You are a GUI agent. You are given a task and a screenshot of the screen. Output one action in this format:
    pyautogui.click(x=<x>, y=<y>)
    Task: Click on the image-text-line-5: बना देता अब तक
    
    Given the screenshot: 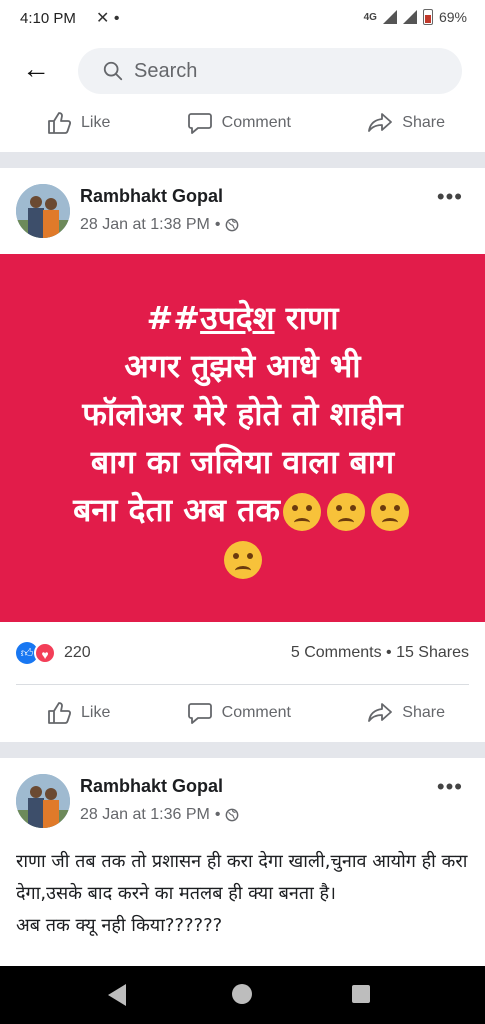 What is the action you would take?
    pyautogui.click(x=243, y=510)
    